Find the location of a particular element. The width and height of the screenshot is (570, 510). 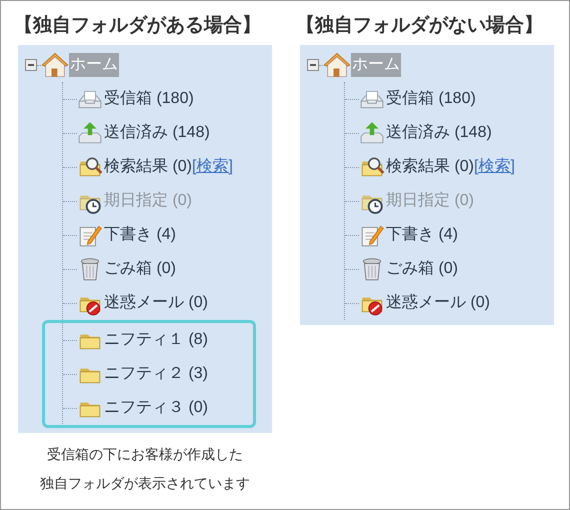

folder-label: ニフティ２ (3) is located at coordinates (156, 374).